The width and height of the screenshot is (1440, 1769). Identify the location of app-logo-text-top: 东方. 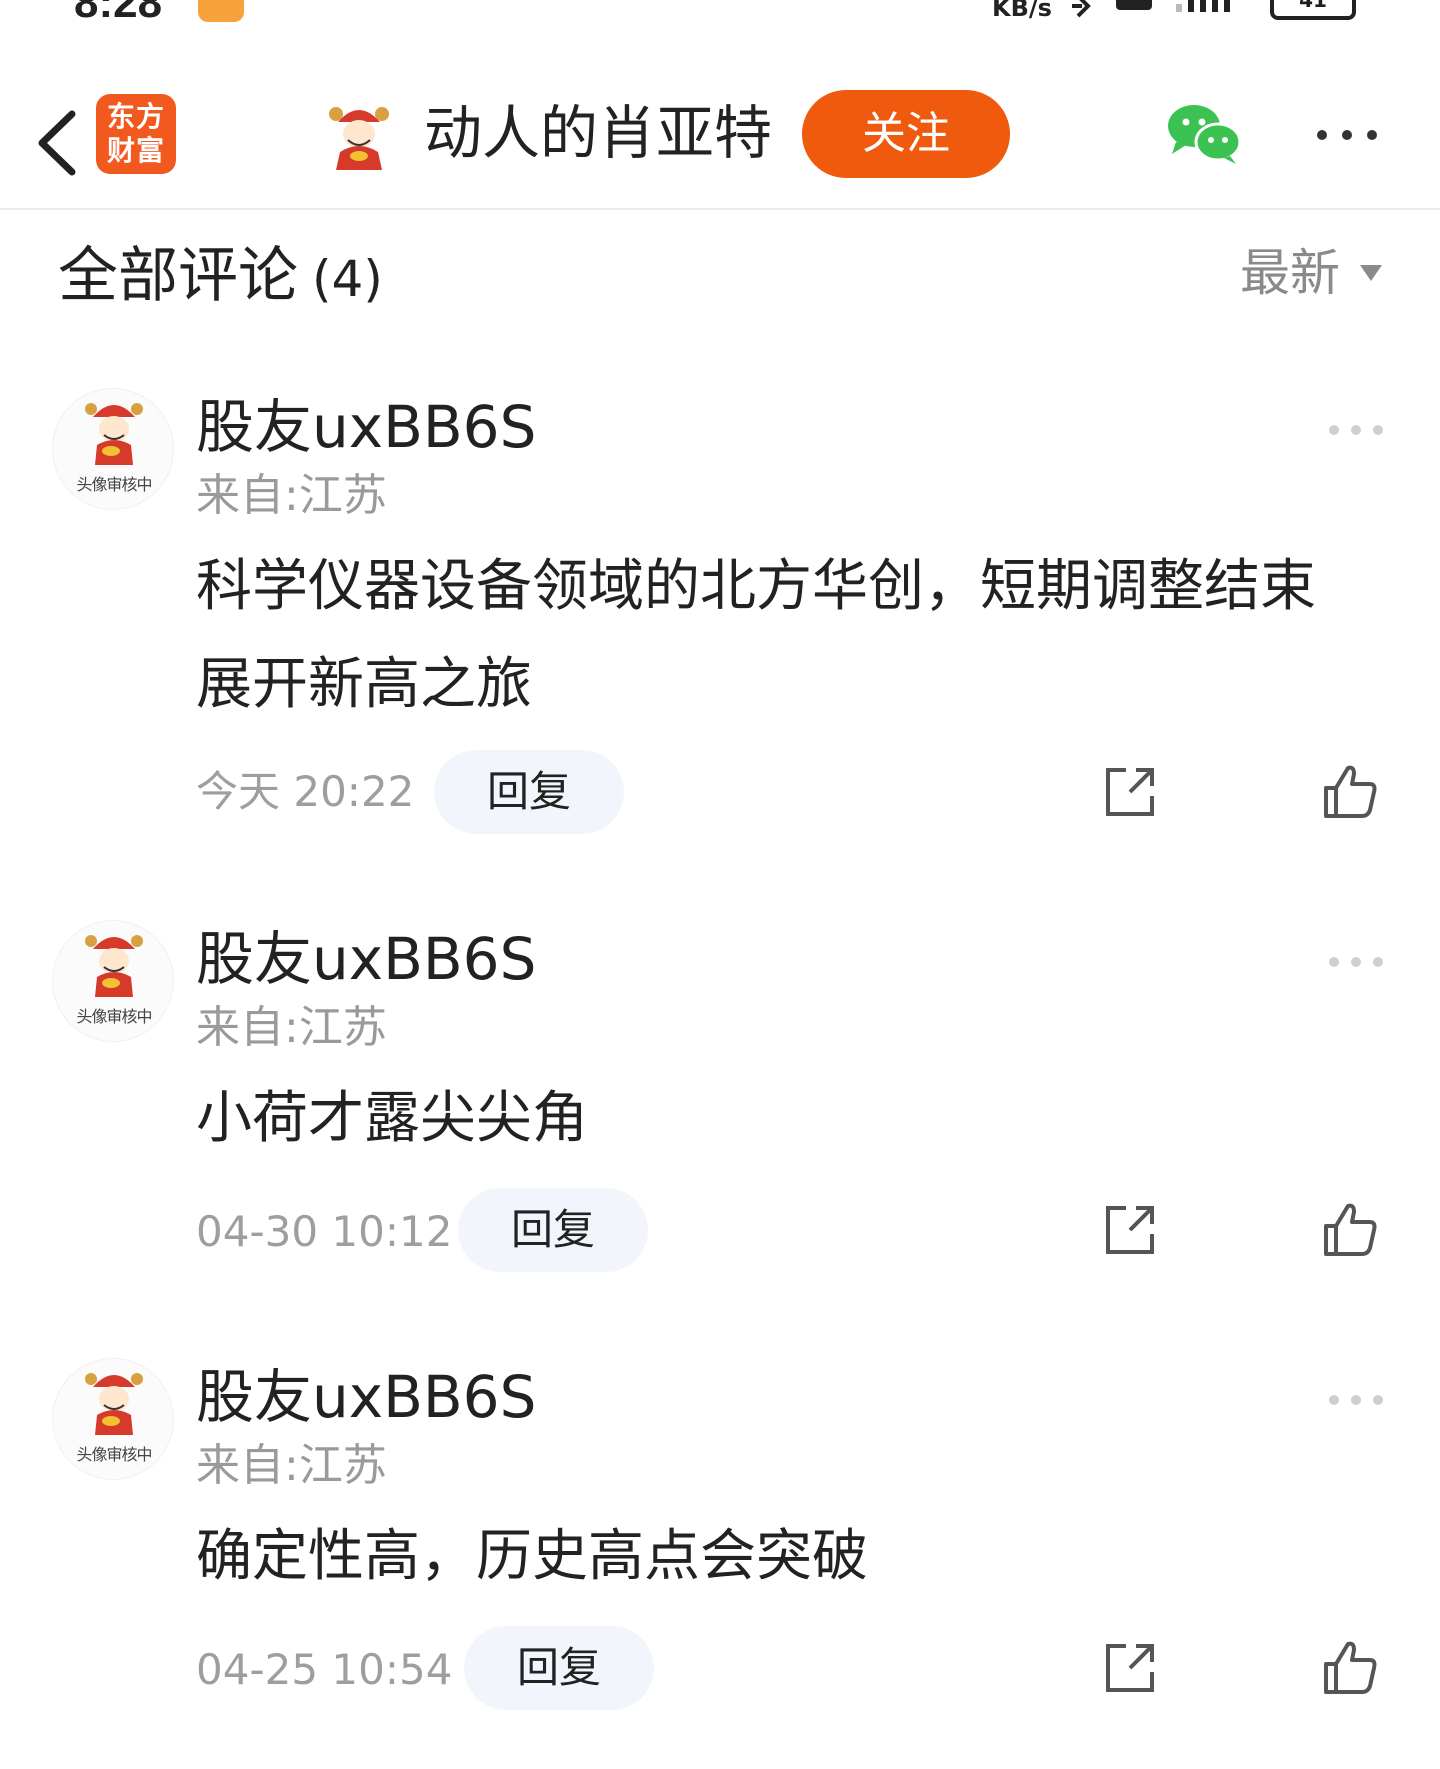
(135, 116).